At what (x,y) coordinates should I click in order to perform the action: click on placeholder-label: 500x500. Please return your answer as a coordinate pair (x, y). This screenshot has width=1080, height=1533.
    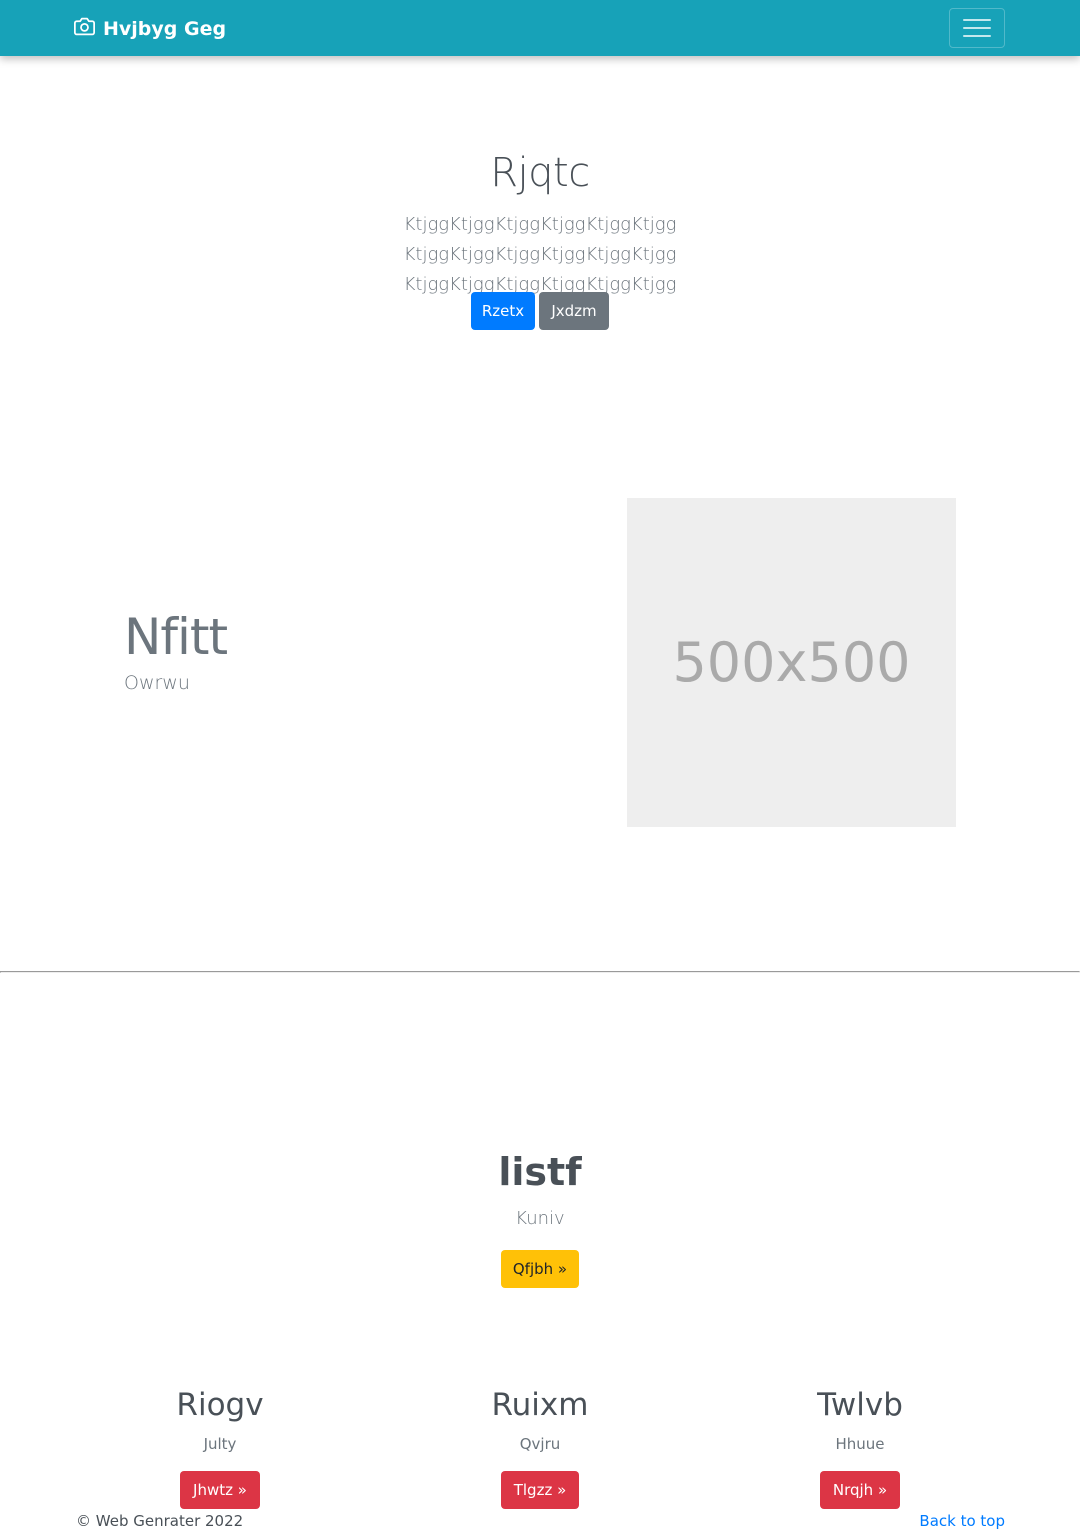
    Looking at the image, I should click on (791, 662).